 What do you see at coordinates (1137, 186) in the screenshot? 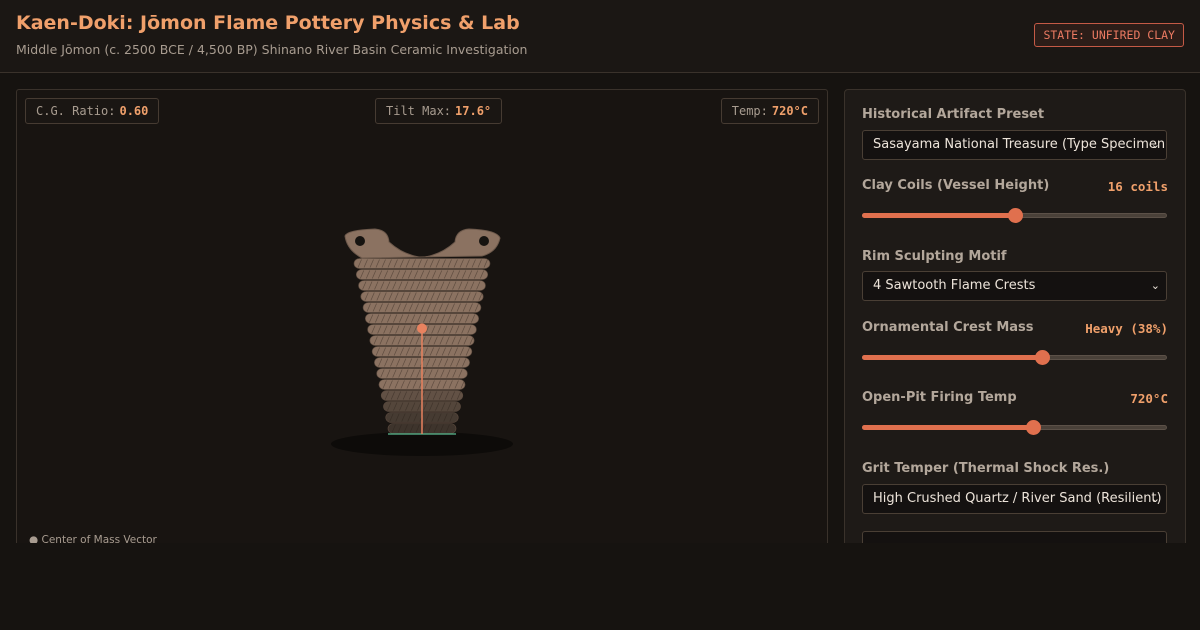
I see `coils-value: 16 coils` at bounding box center [1137, 186].